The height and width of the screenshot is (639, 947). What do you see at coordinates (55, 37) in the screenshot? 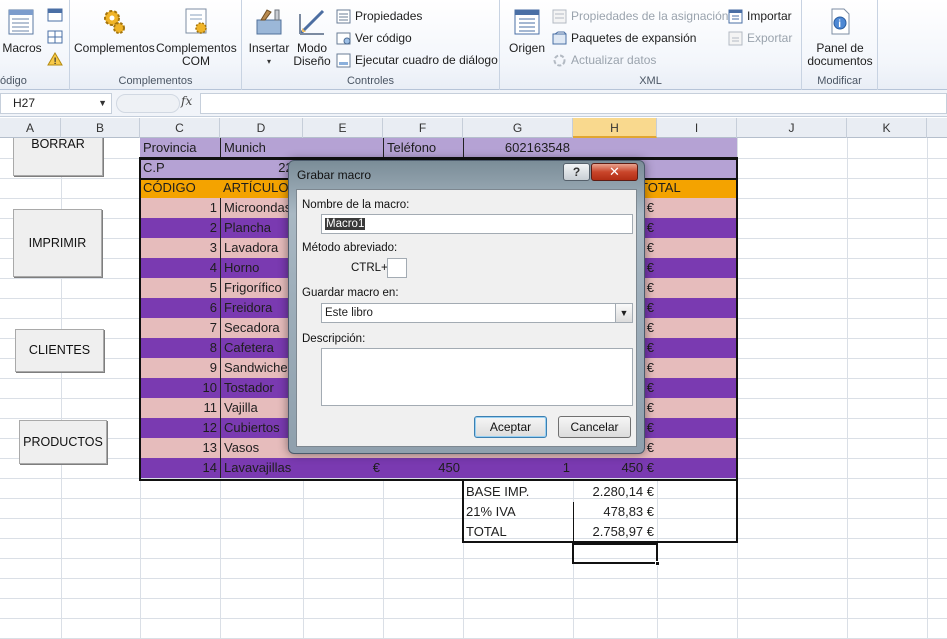
I see `relative-refs-icon` at bounding box center [55, 37].